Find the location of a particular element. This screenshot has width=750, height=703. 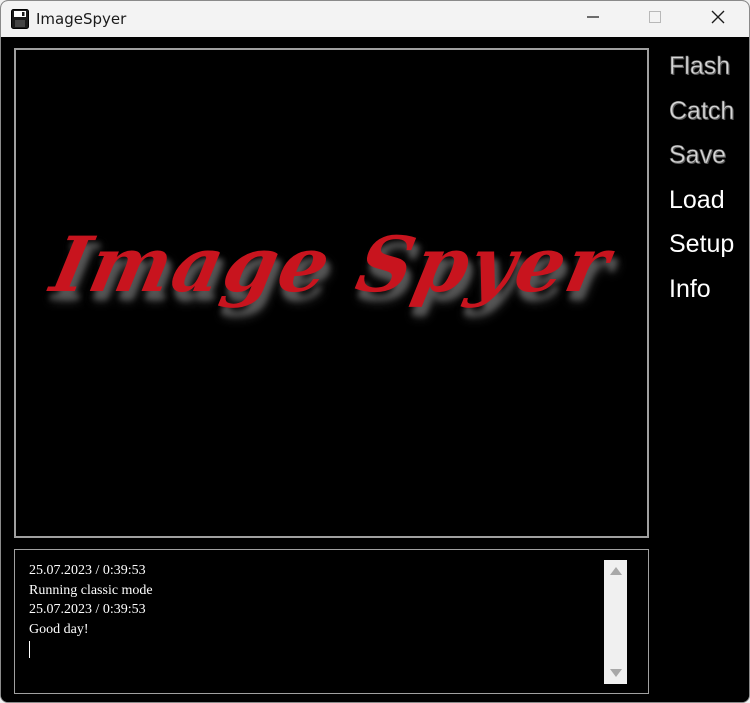

scroll-down-button is located at coordinates (615, 673).